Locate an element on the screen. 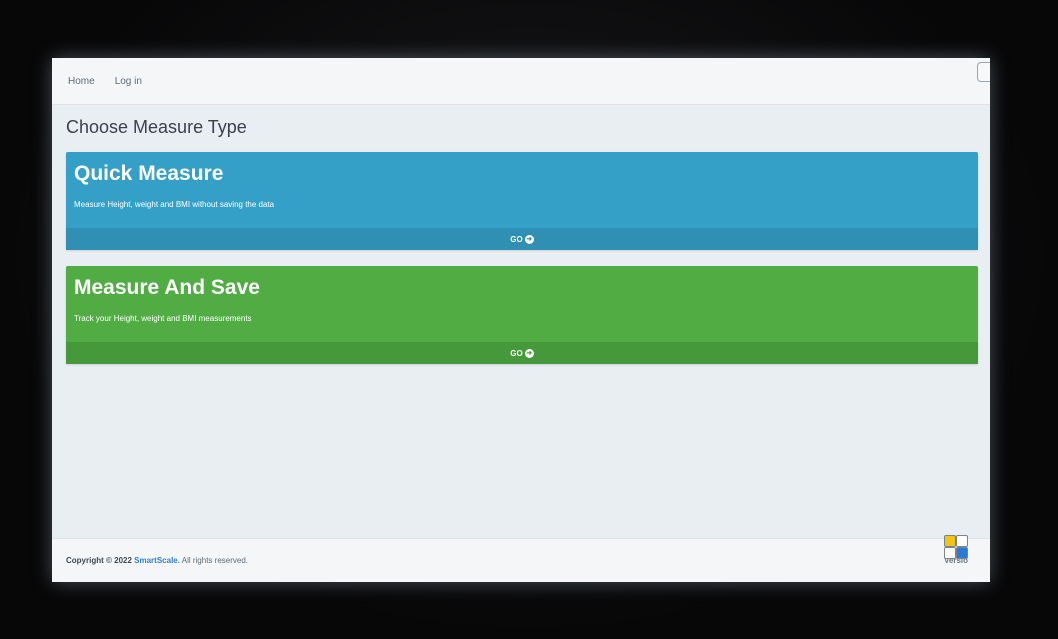  rights-text: All rights reserved. is located at coordinates (214, 560).